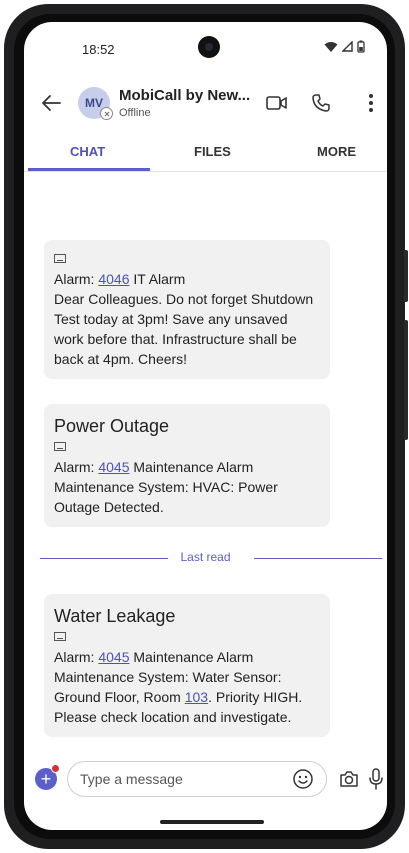 This screenshot has height=853, width=409. I want to click on more-options-button, so click(371, 103).